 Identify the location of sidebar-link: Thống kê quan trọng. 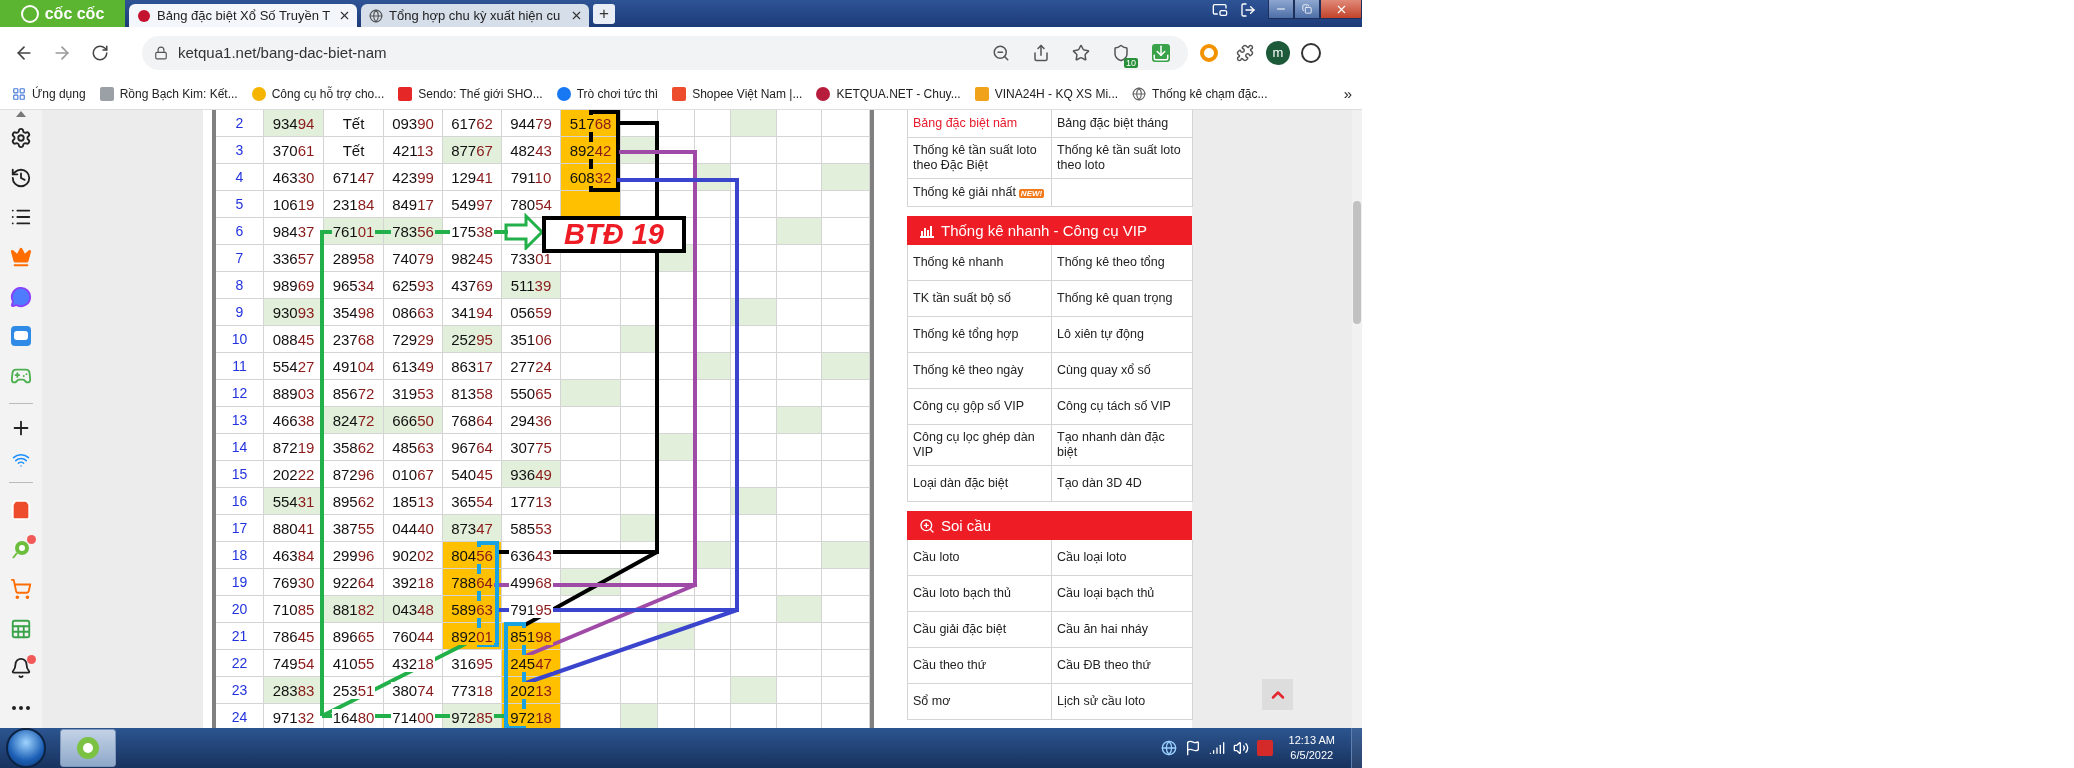
(1122, 299).